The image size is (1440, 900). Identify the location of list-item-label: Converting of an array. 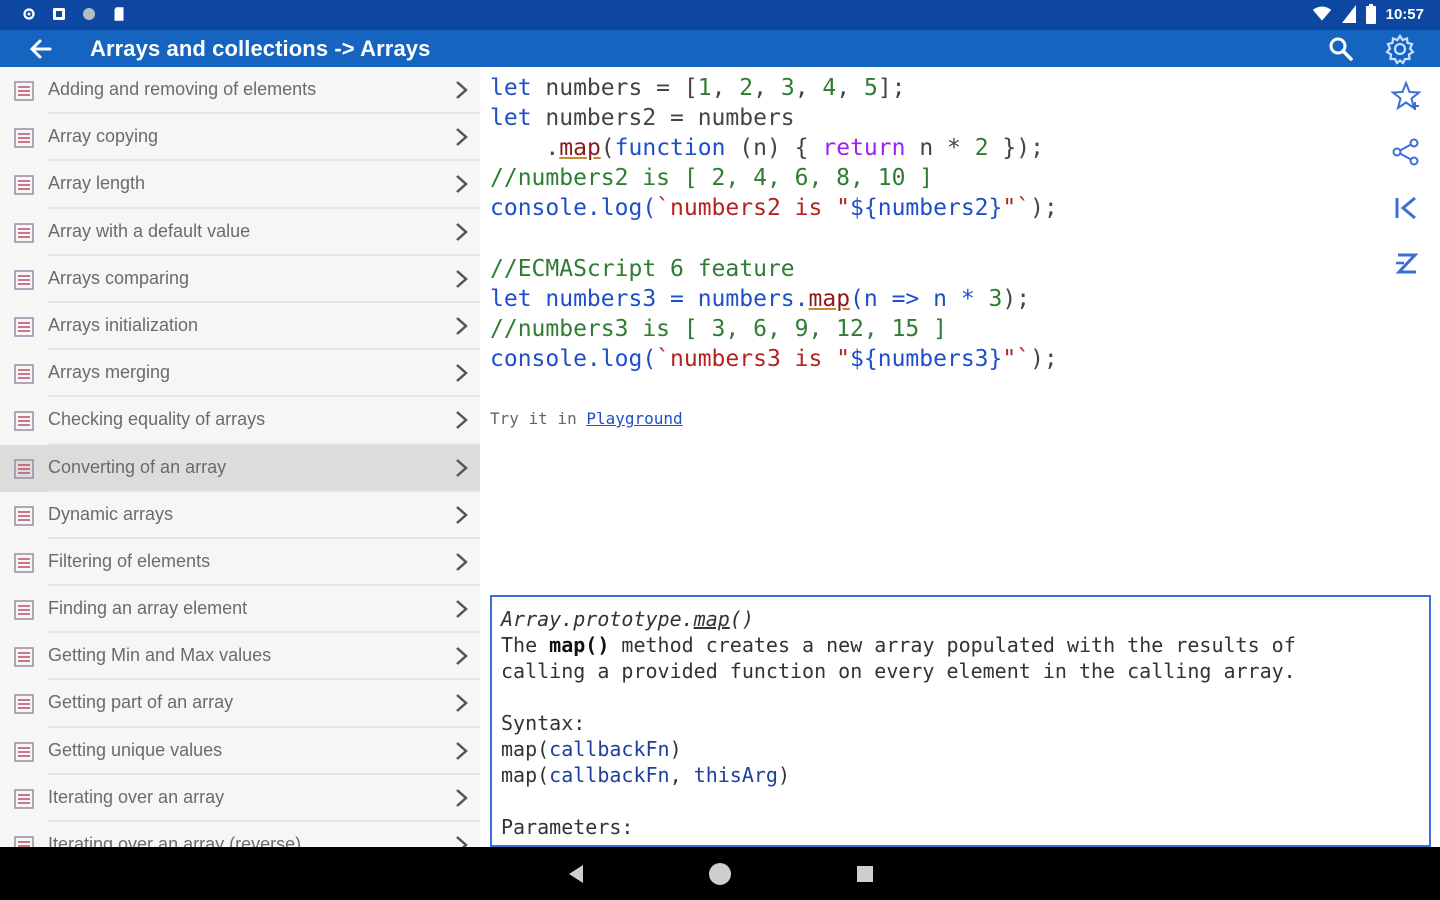
(137, 466).